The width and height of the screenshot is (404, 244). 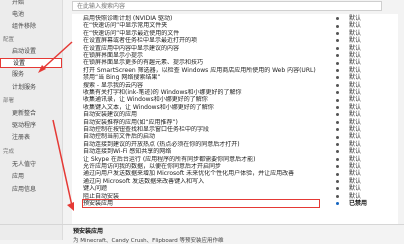 What do you see at coordinates (31, 27) in the screenshot?
I see `sidebar-item: 组件移除` at bounding box center [31, 27].